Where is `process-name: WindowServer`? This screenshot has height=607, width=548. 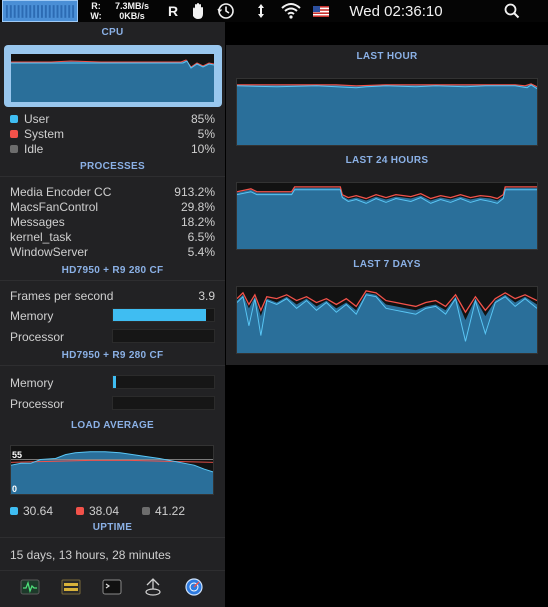 process-name: WindowServer is located at coordinates (49, 252).